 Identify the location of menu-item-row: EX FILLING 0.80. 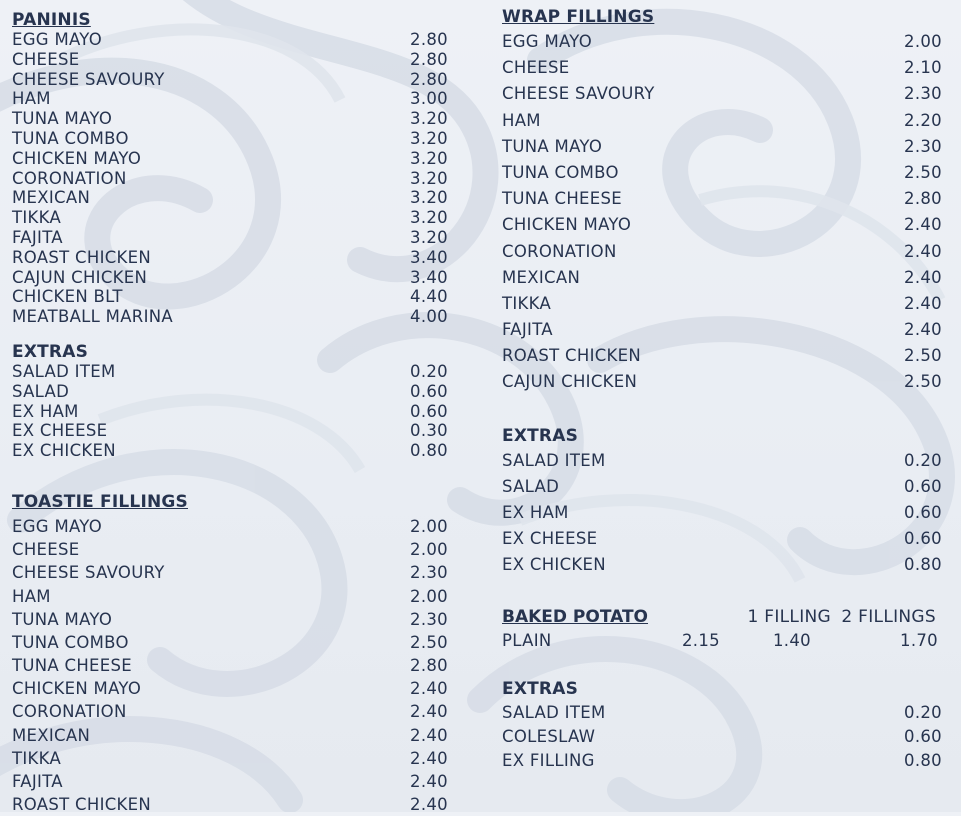
(722, 761).